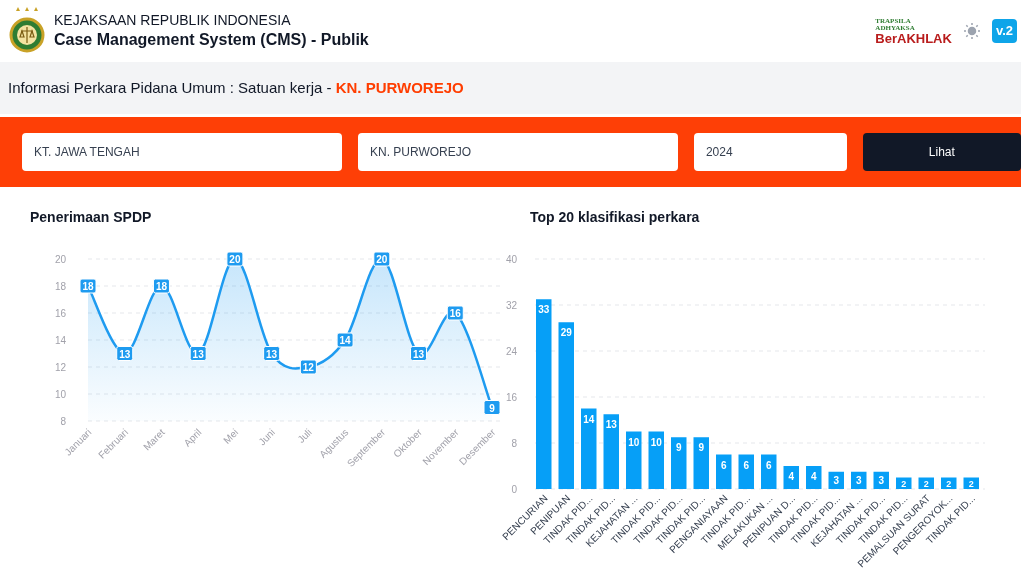  I want to click on y-tick-label: 14, so click(60, 340).